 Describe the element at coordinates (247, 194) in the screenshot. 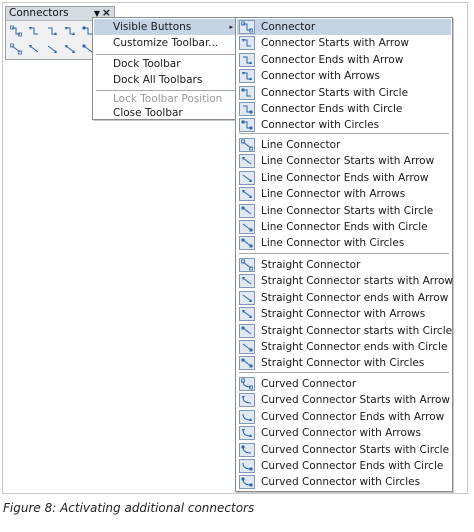

I see `line-connector-with-arrows-icon` at that location.